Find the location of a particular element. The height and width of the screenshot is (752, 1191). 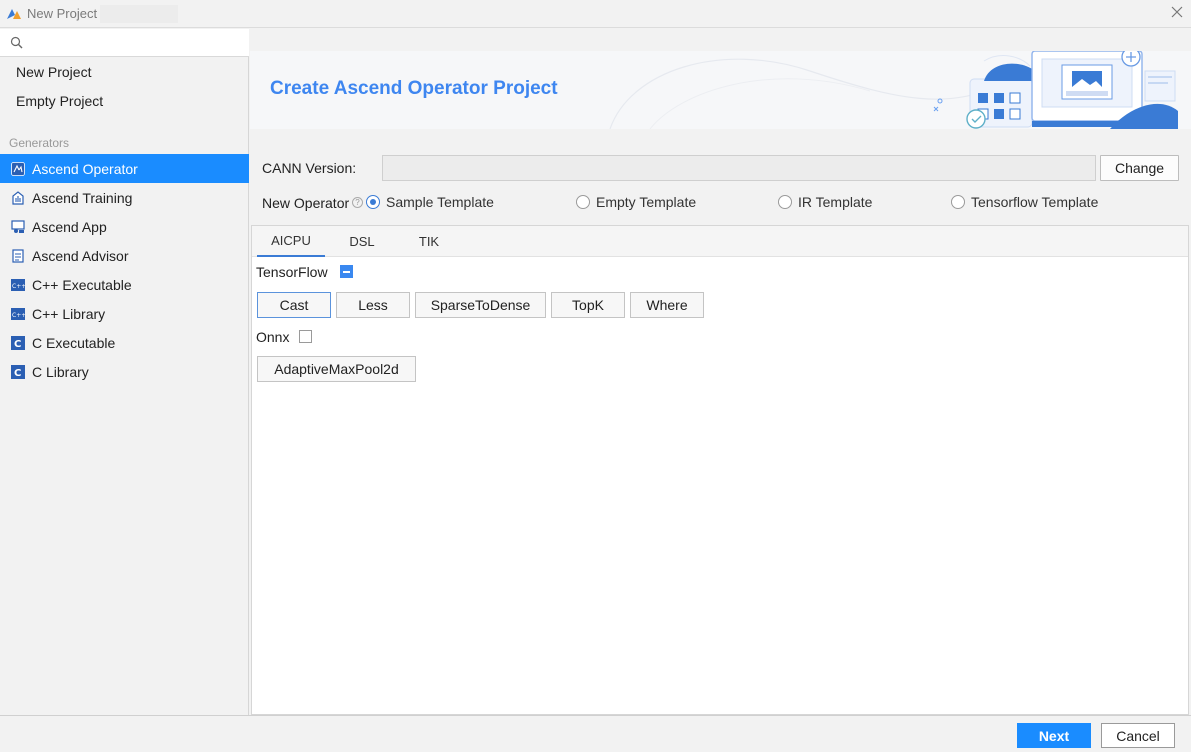

title-redaction is located at coordinates (139, 14).